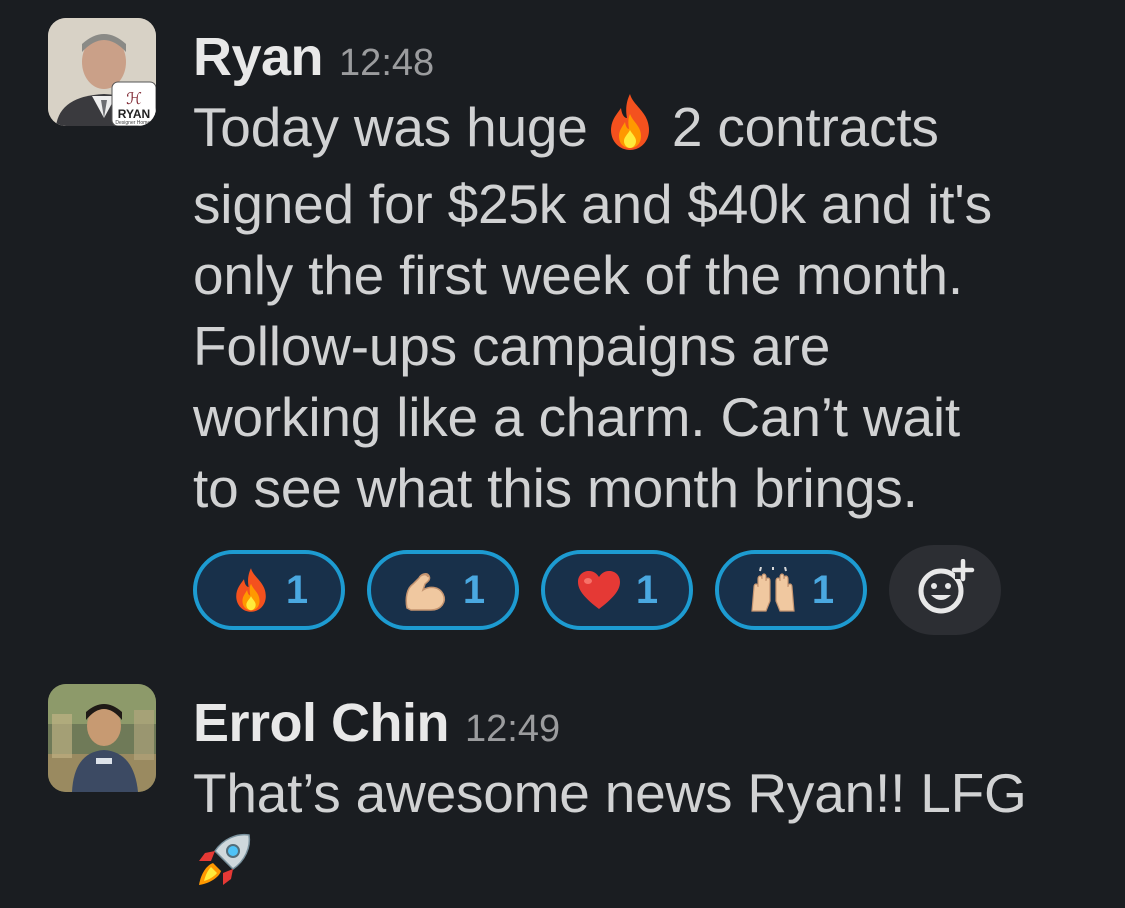  What do you see at coordinates (512, 729) in the screenshot?
I see `timestamp: 12:49` at bounding box center [512, 729].